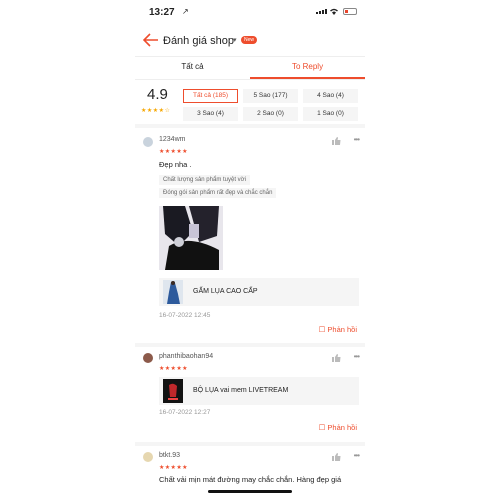 This screenshot has width=498, height=498. I want to click on review-date: 16-07-2022 12:27, so click(185, 412).